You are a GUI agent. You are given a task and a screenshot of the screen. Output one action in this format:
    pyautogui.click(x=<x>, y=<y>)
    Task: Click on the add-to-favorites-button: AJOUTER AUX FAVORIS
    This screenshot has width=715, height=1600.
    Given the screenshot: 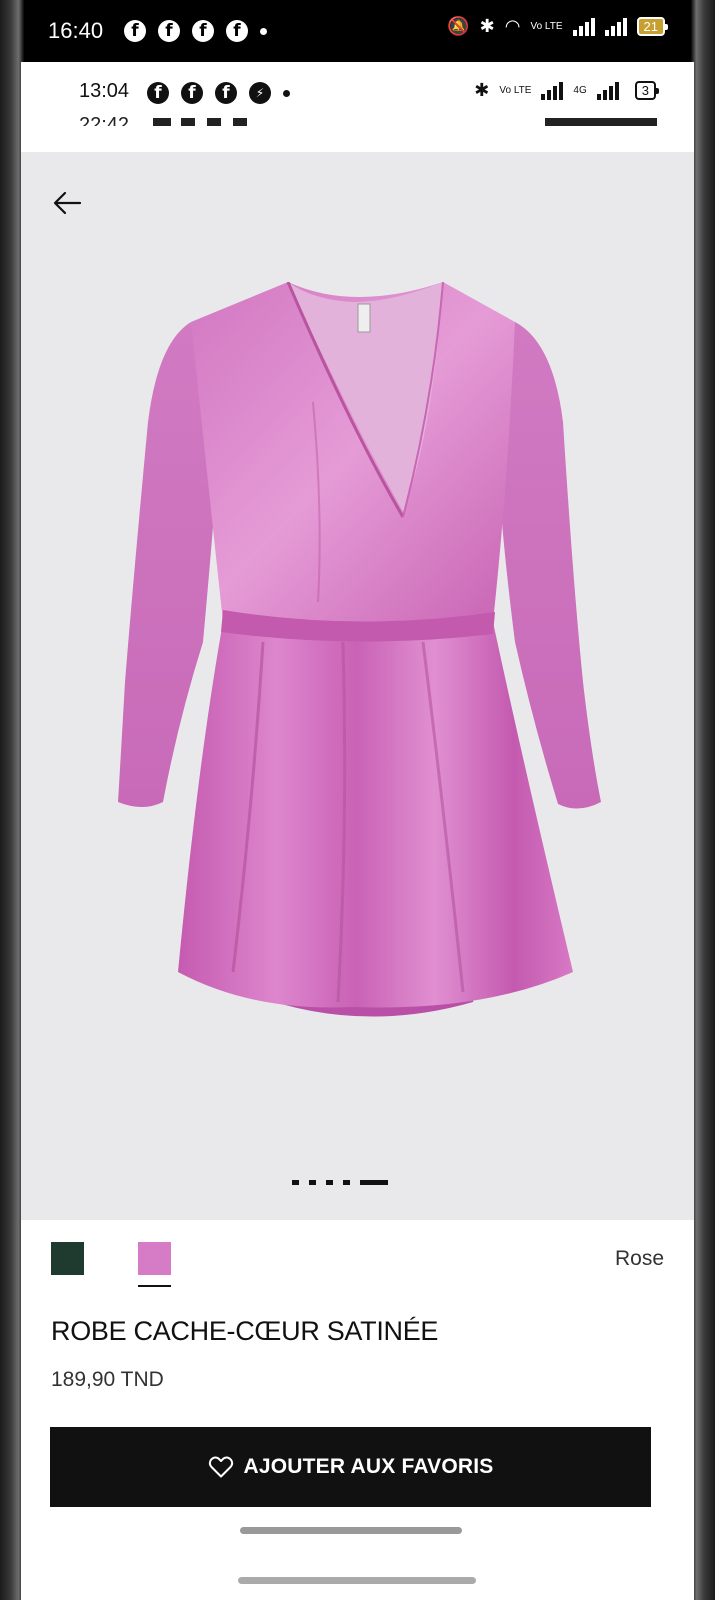 What is the action you would take?
    pyautogui.click(x=350, y=1467)
    